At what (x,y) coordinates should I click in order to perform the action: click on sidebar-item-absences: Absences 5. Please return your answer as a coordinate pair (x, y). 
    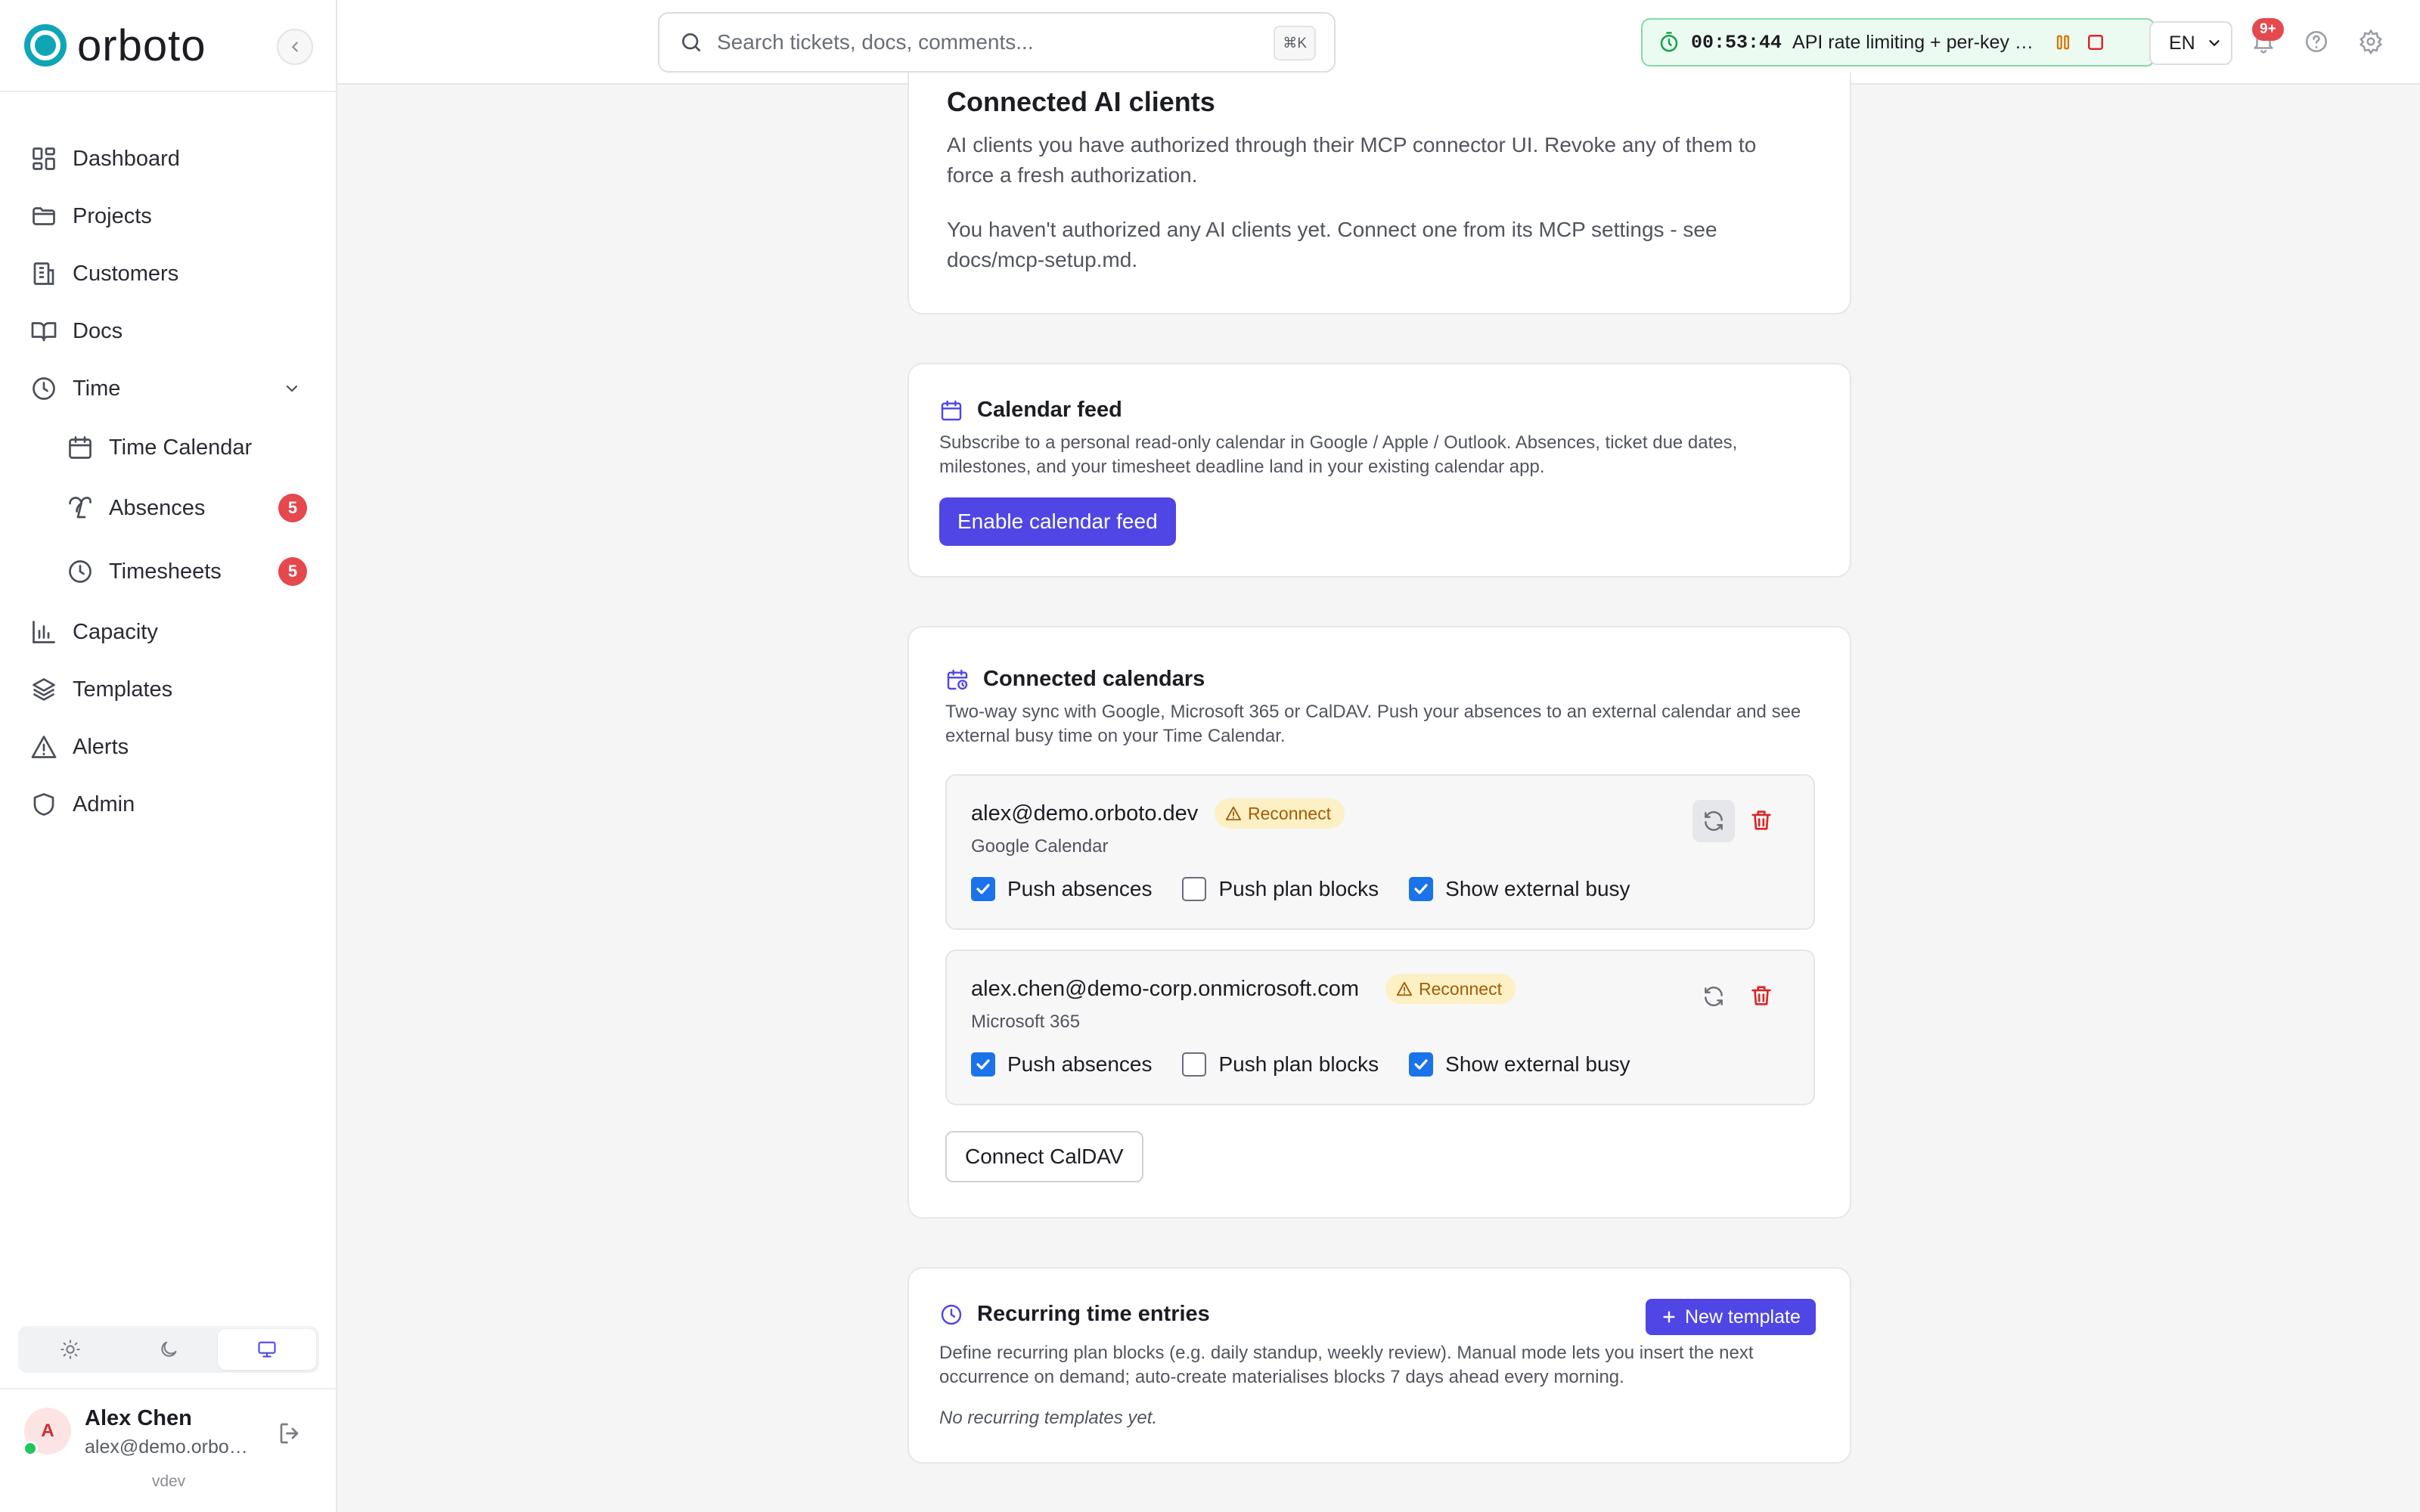
    Looking at the image, I should click on (186, 508).